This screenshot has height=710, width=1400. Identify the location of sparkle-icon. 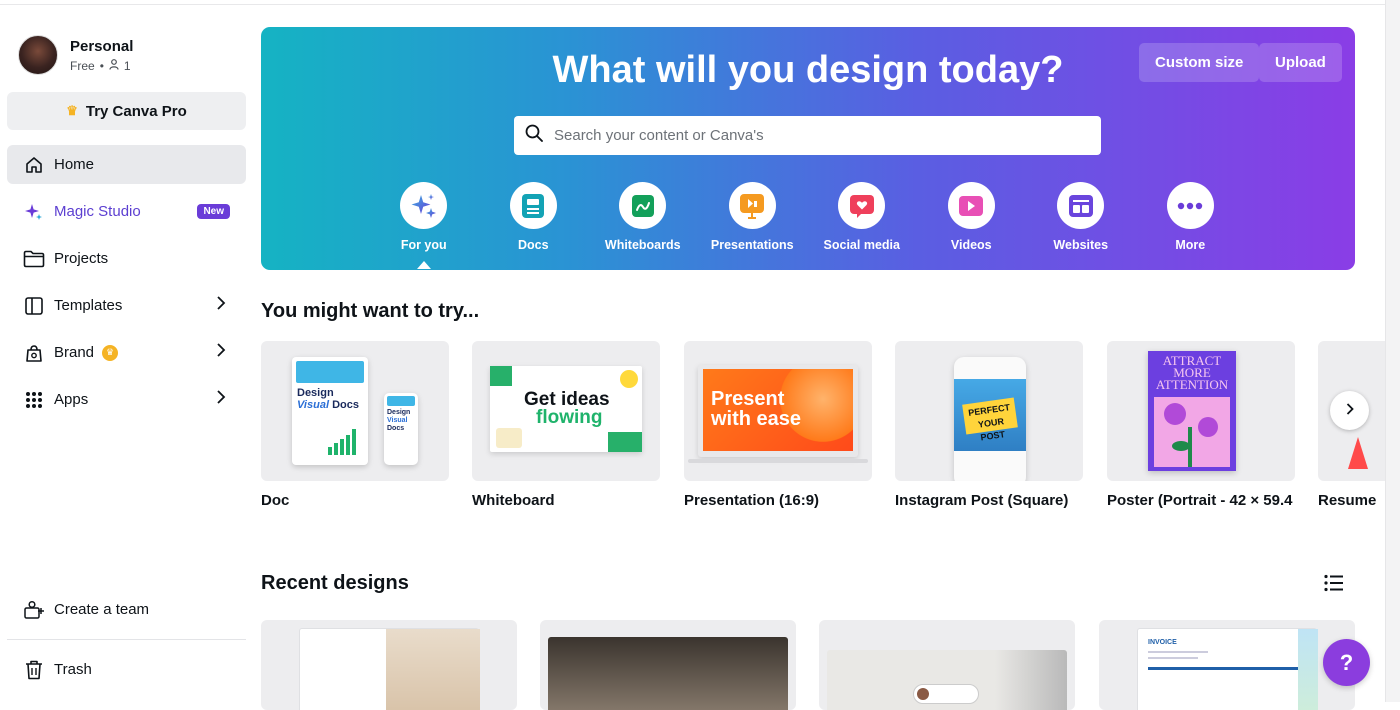
(424, 205).